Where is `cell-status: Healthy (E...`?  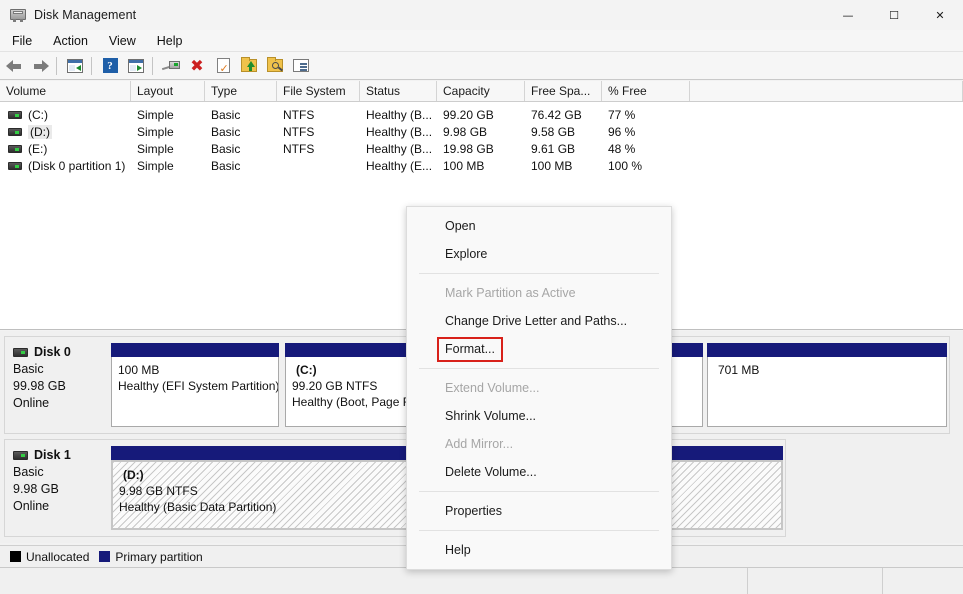 cell-status: Healthy (E... is located at coordinates (399, 165).